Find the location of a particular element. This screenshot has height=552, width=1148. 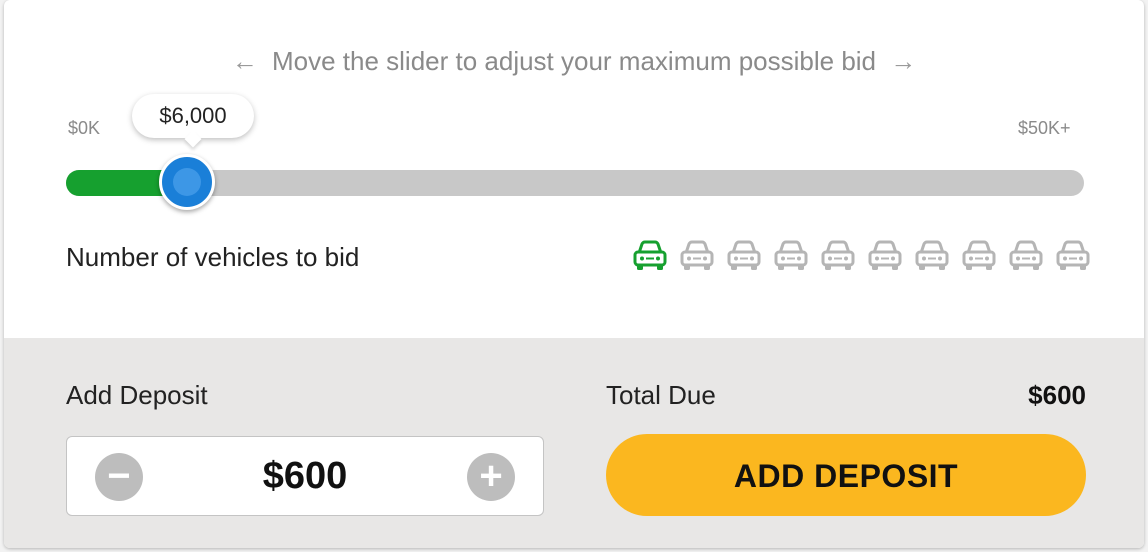

arrow-left-icon: ← is located at coordinates (244, 61).